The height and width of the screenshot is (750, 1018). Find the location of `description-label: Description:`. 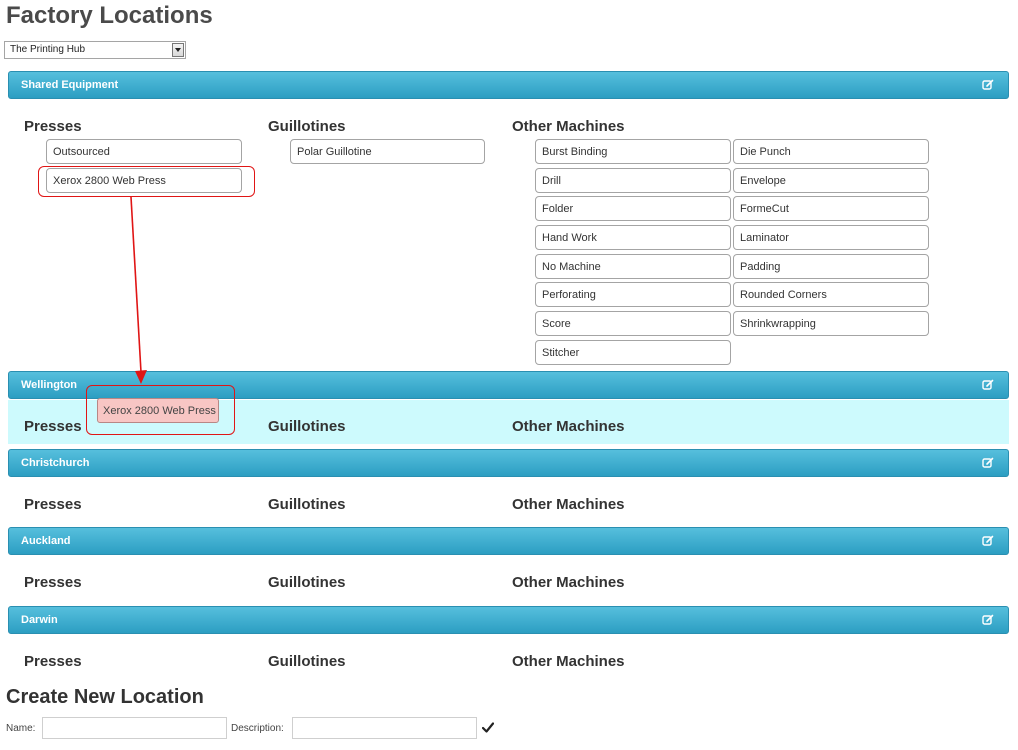

description-label: Description: is located at coordinates (257, 728).